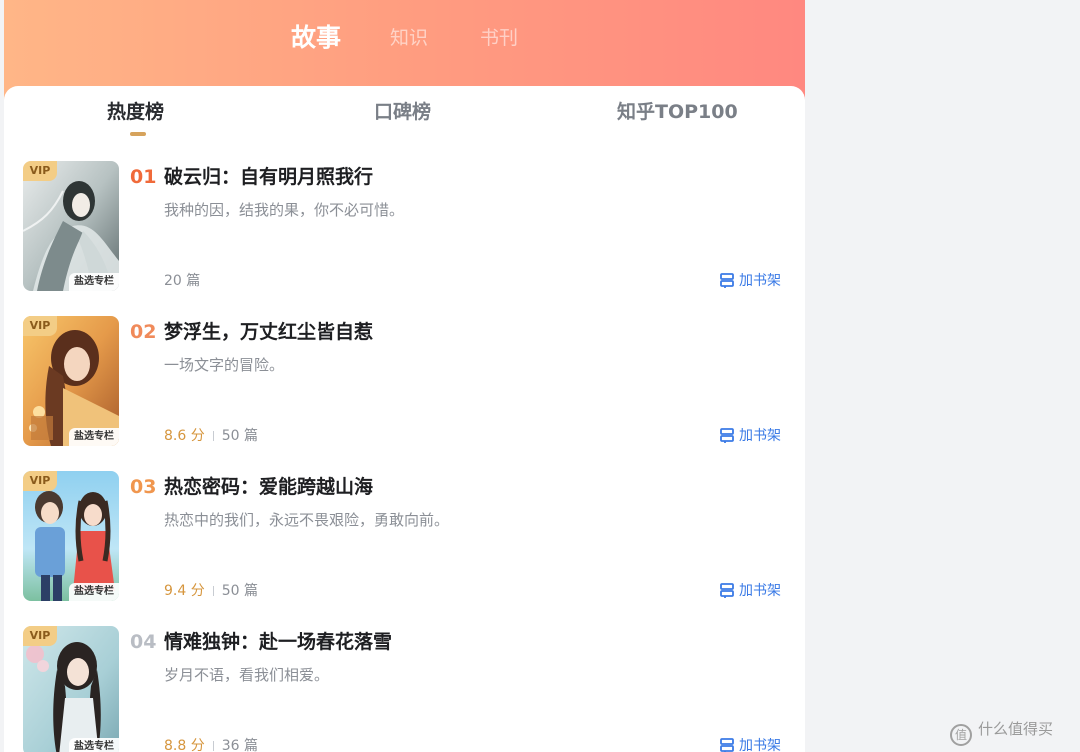 Image resolution: width=1080 pixels, height=752 pixels. Describe the element at coordinates (184, 591) in the screenshot. I see `book-score: 9.4 分` at that location.